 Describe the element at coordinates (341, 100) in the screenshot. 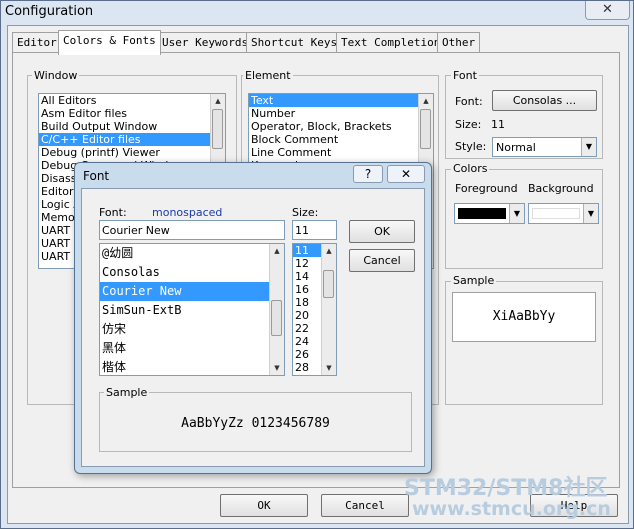

I see `list-item: Text` at that location.